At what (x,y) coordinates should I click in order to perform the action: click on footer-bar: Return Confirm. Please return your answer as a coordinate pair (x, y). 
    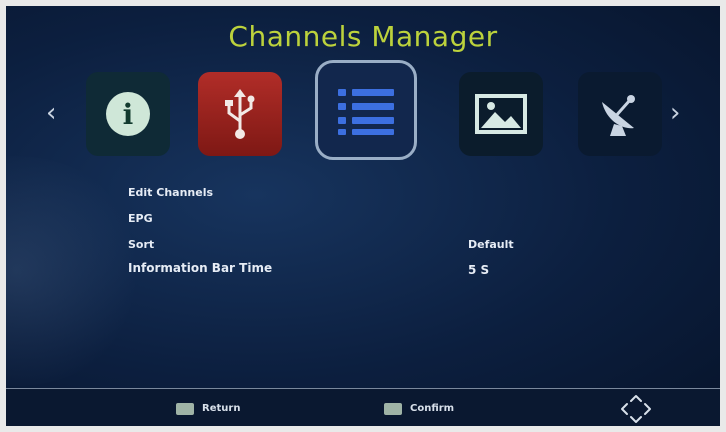
    Looking at the image, I should click on (363, 407).